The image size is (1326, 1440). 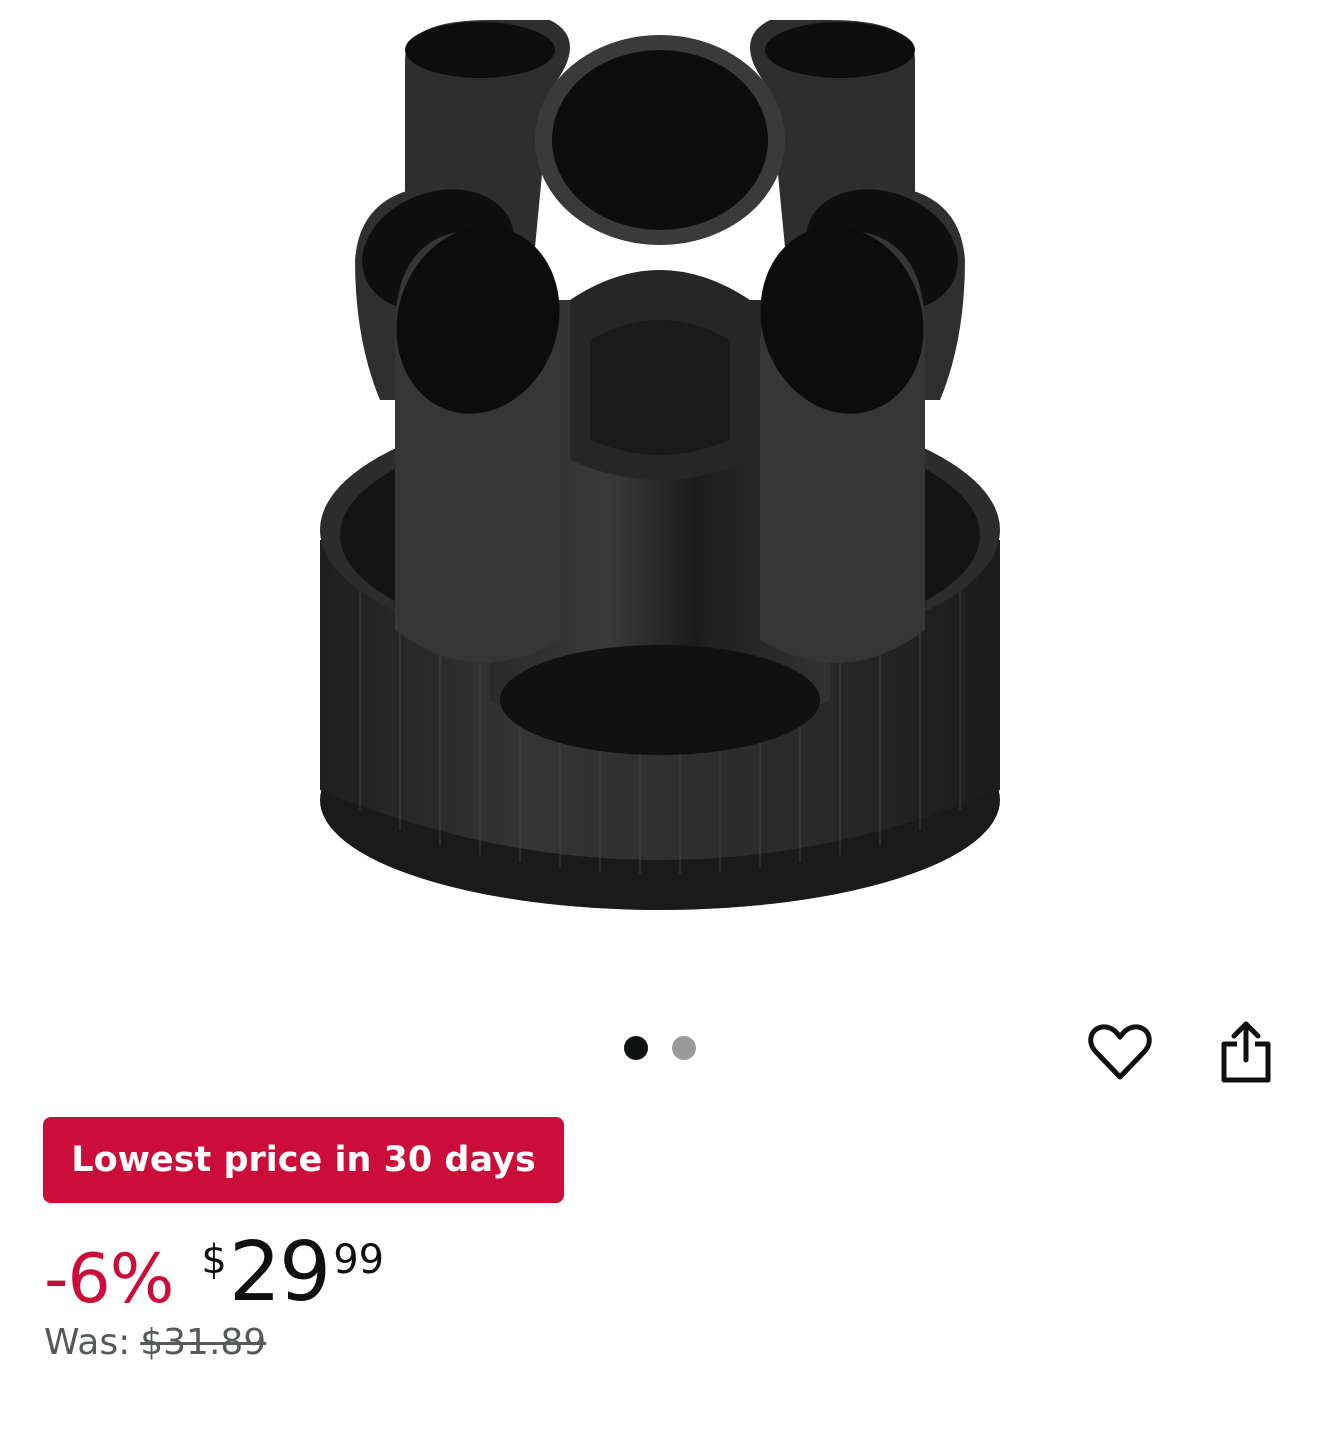 I want to click on add-to-wishlist-button, so click(x=1120, y=1052).